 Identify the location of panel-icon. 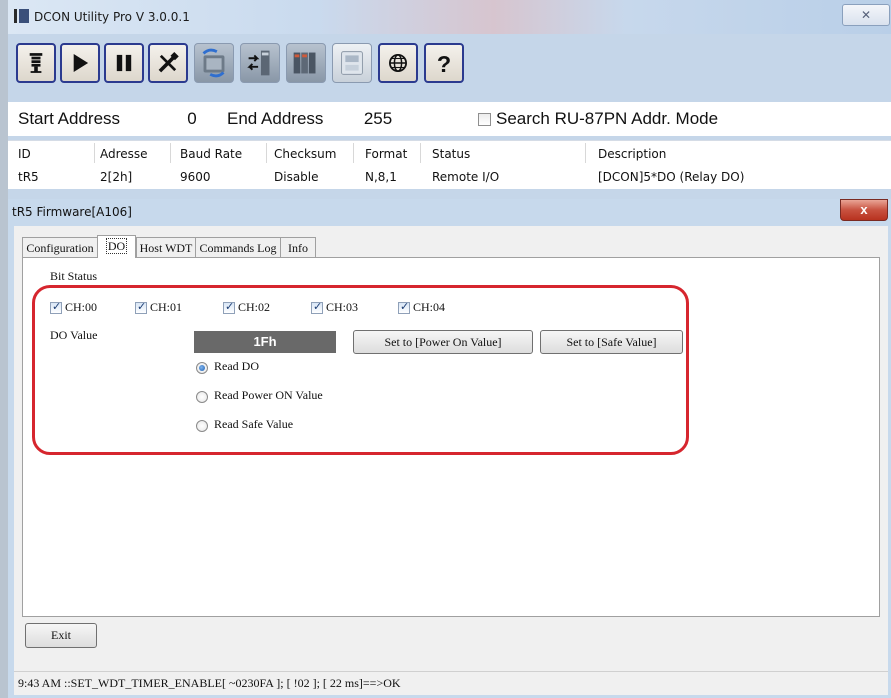
(352, 63).